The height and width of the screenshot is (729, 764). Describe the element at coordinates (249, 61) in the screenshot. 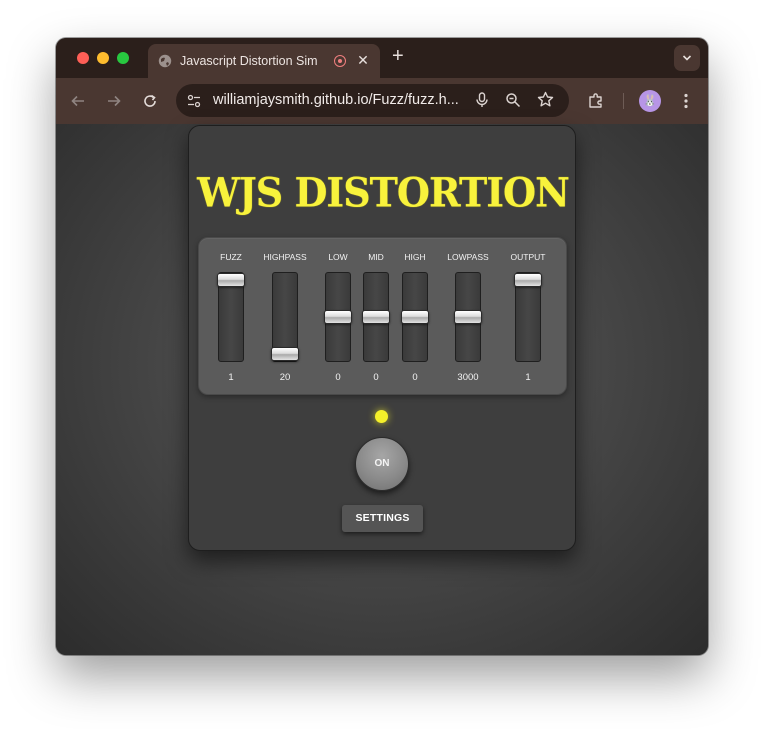

I see `tab-title: Javascript Distortion Sim` at that location.